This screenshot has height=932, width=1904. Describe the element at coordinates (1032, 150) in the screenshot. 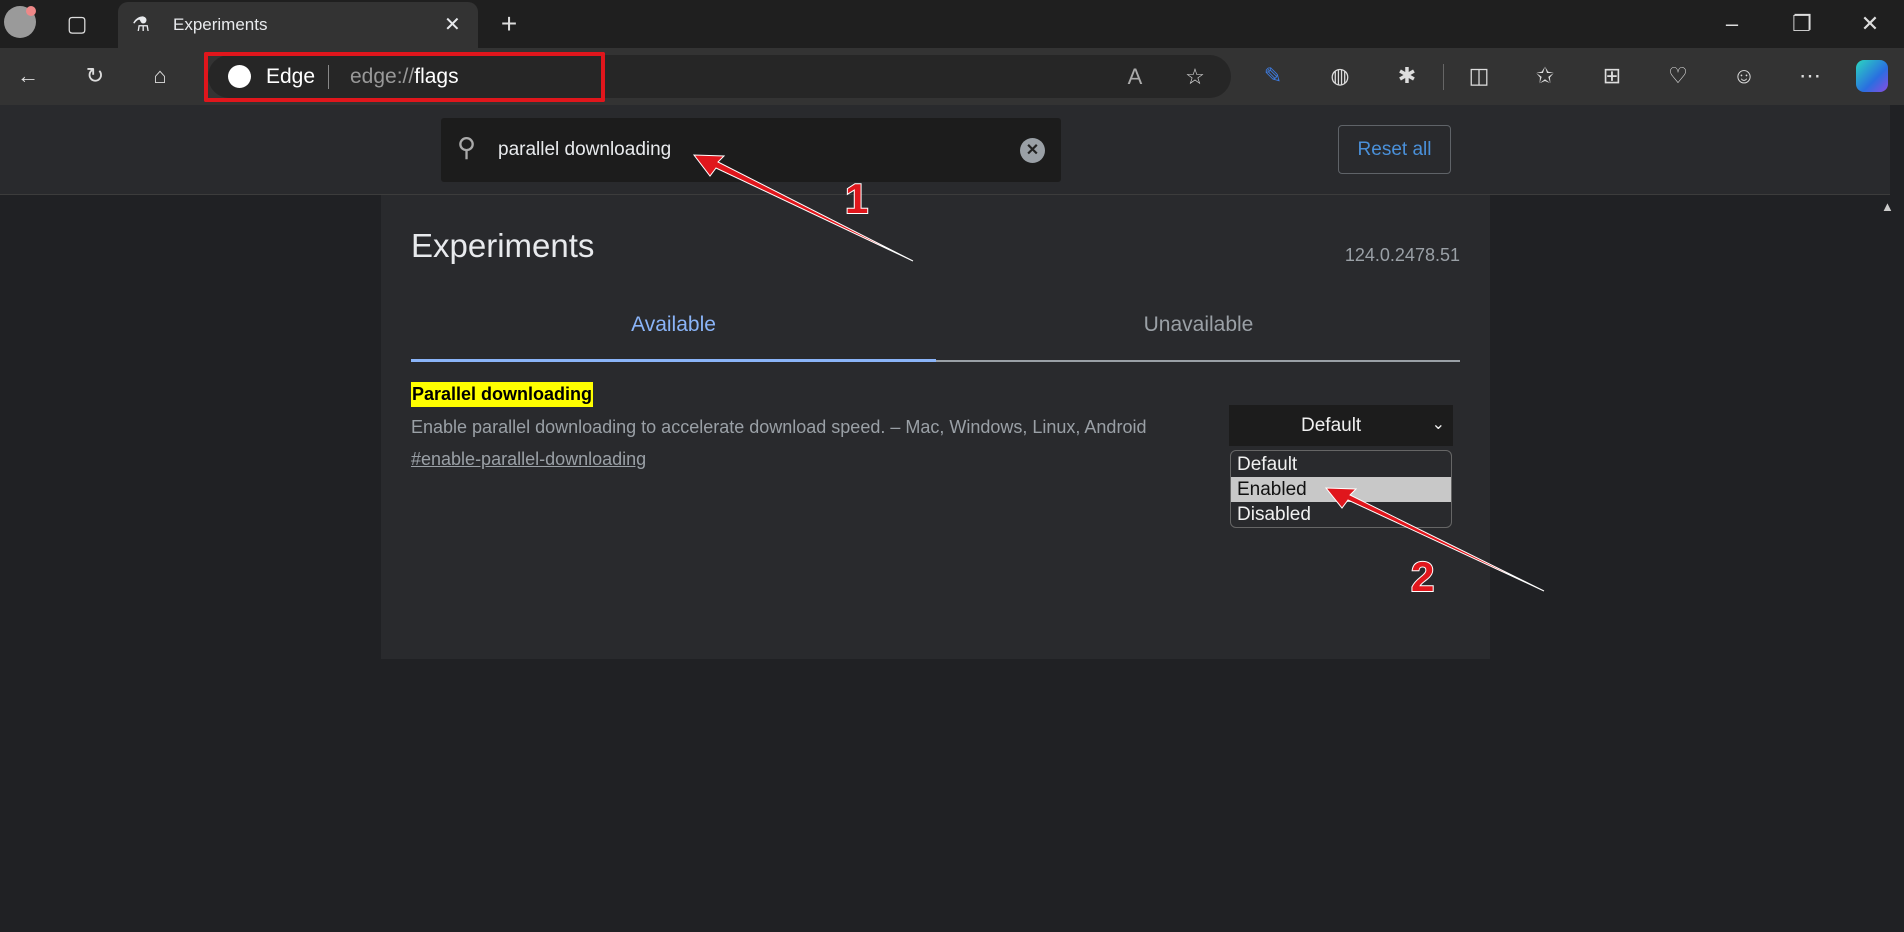

I see `clear-search-icon: ✕` at that location.